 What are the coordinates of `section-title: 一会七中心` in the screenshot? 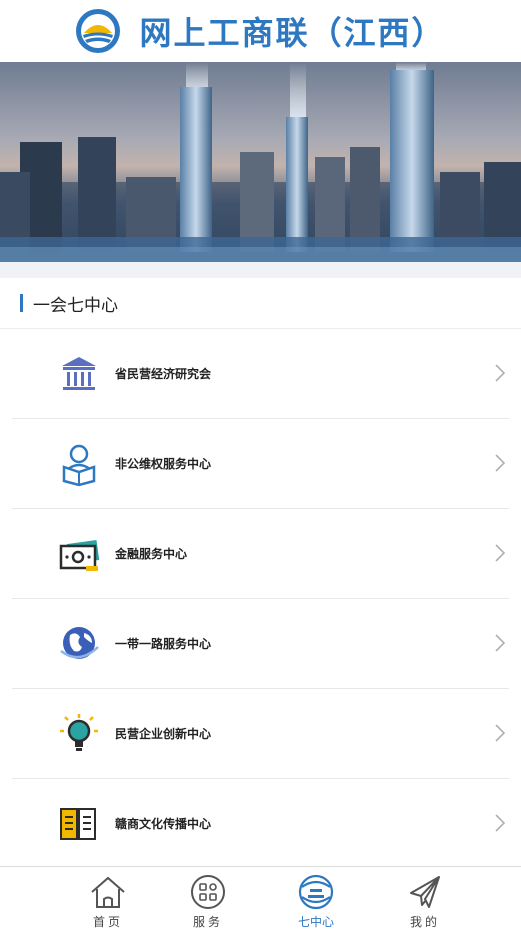 It's located at (75, 305).